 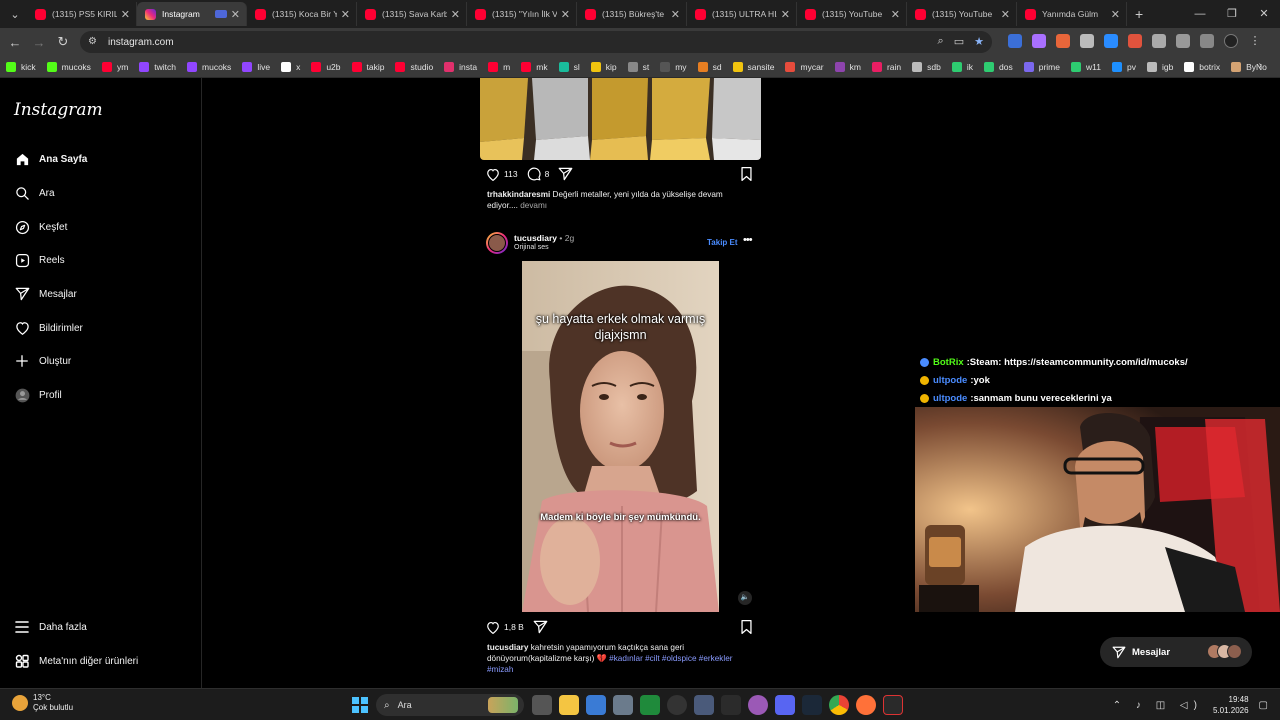 What do you see at coordinates (256, 66) in the screenshot?
I see `bookmark-item: live` at bounding box center [256, 66].